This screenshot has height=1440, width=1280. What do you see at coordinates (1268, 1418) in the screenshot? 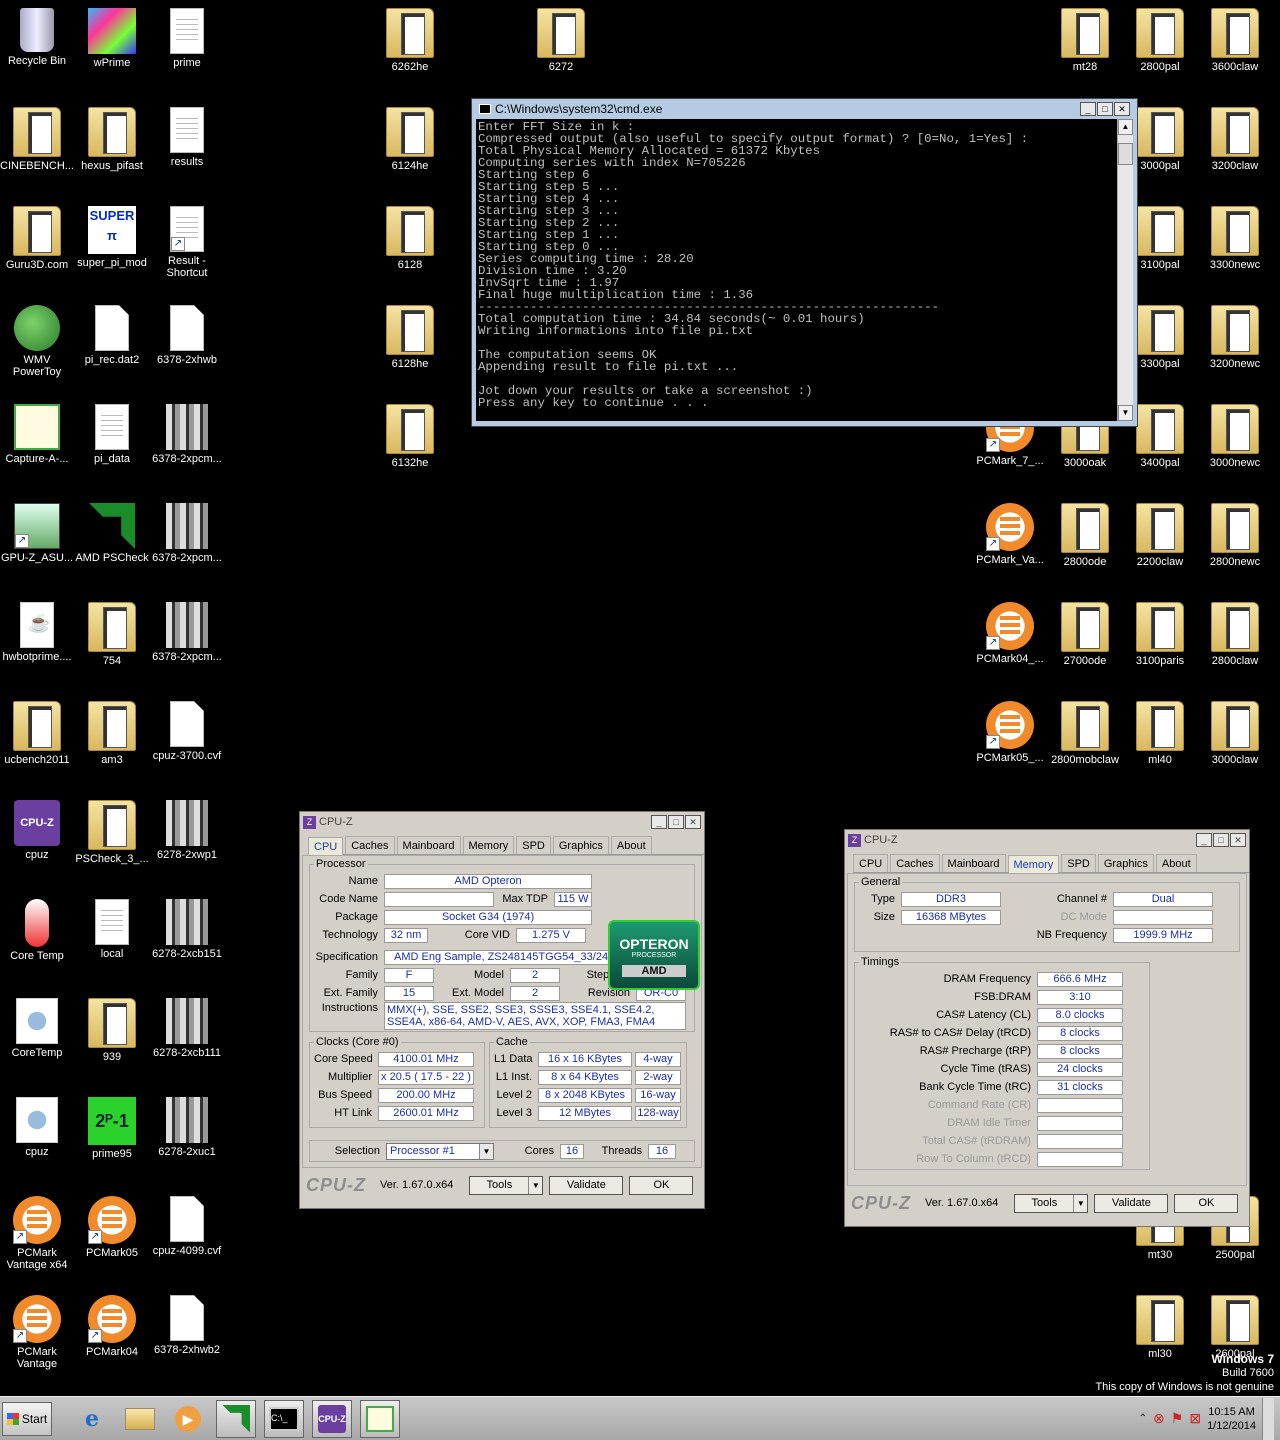
I see `show-desktop-button` at bounding box center [1268, 1418].